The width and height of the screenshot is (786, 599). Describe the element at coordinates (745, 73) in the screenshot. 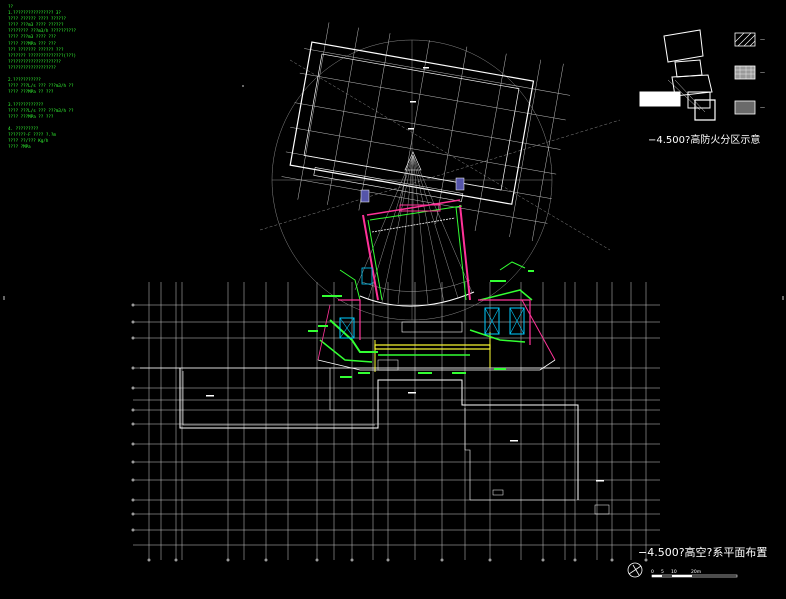

I see `legend-swatches` at that location.